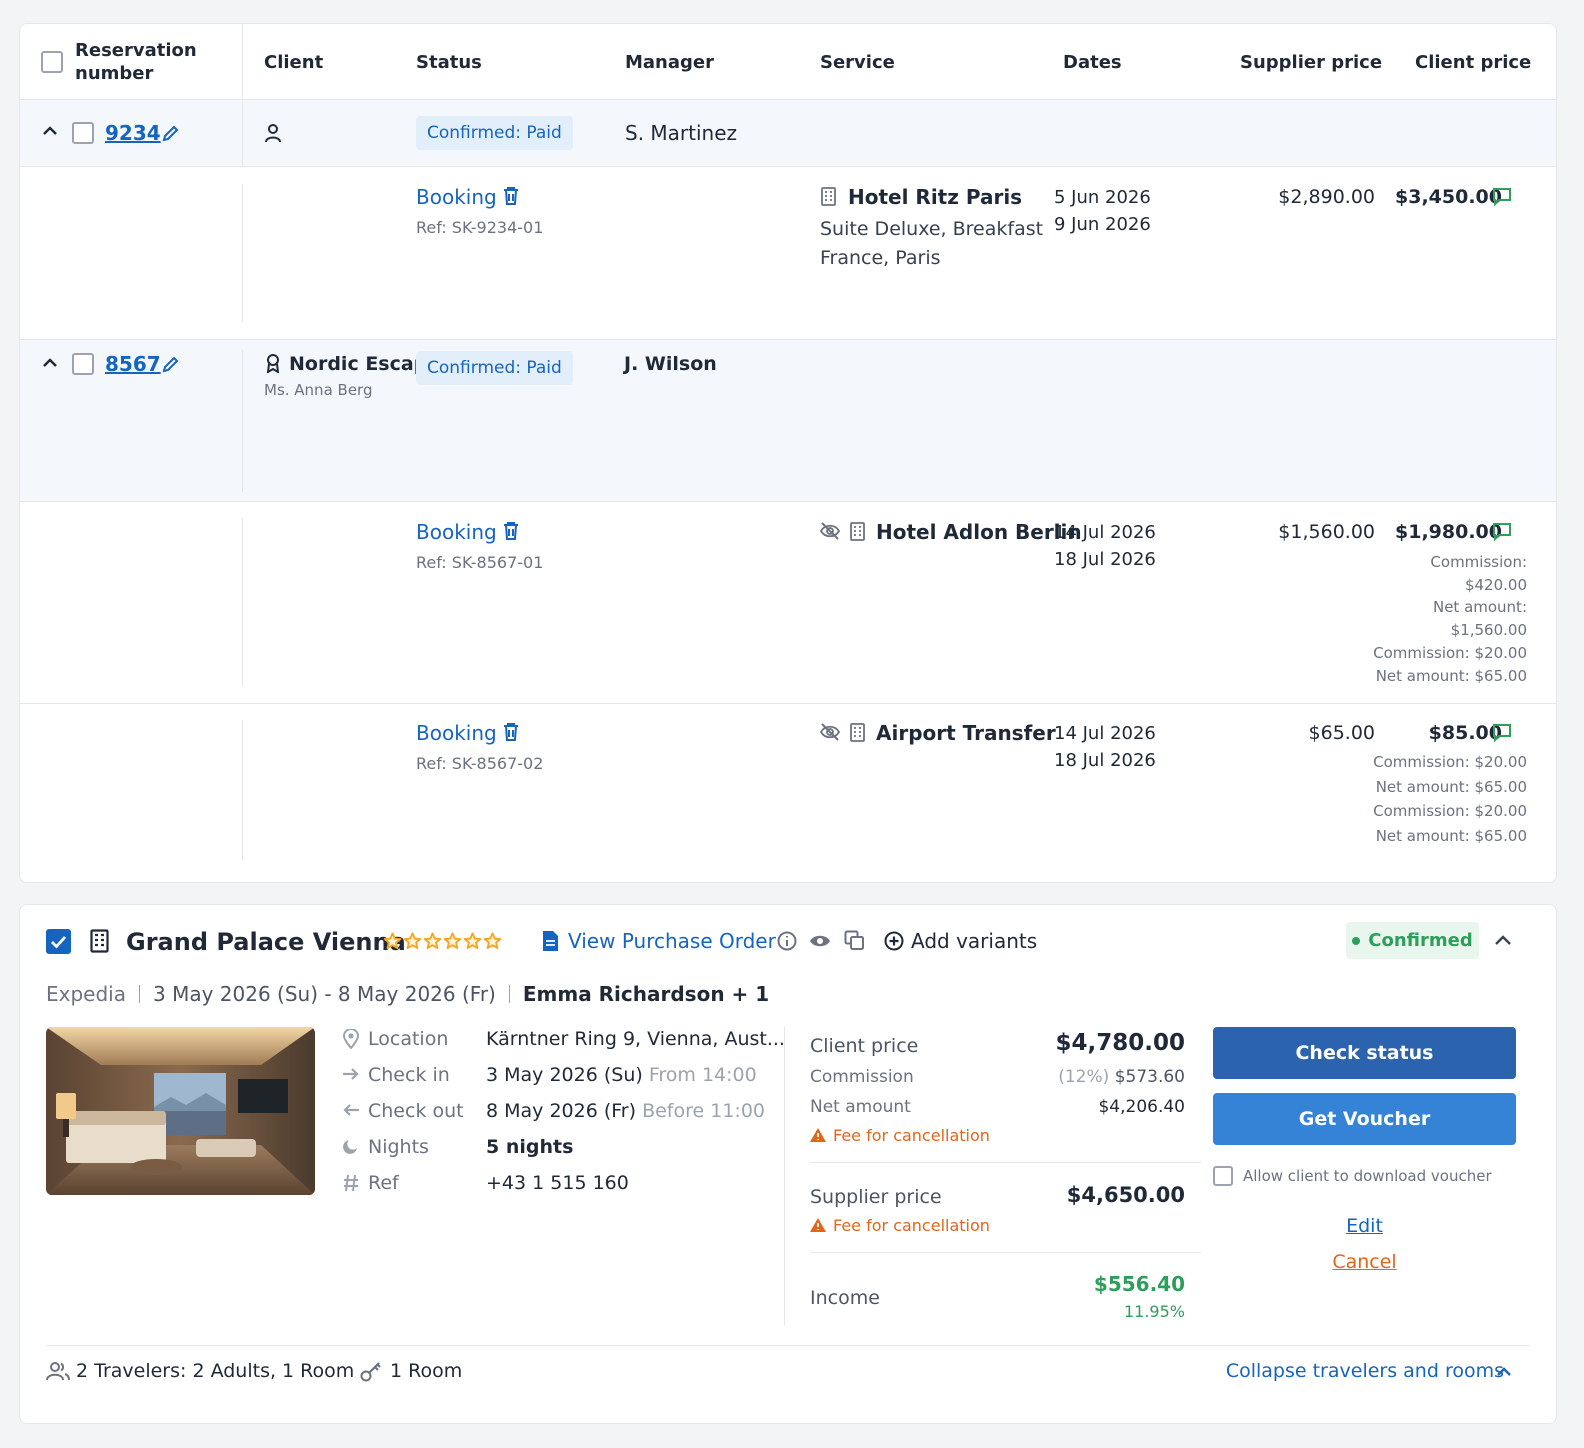 The width and height of the screenshot is (1584, 1448). Describe the element at coordinates (862, 1077) in the screenshot. I see `commission-label: Commission` at that location.